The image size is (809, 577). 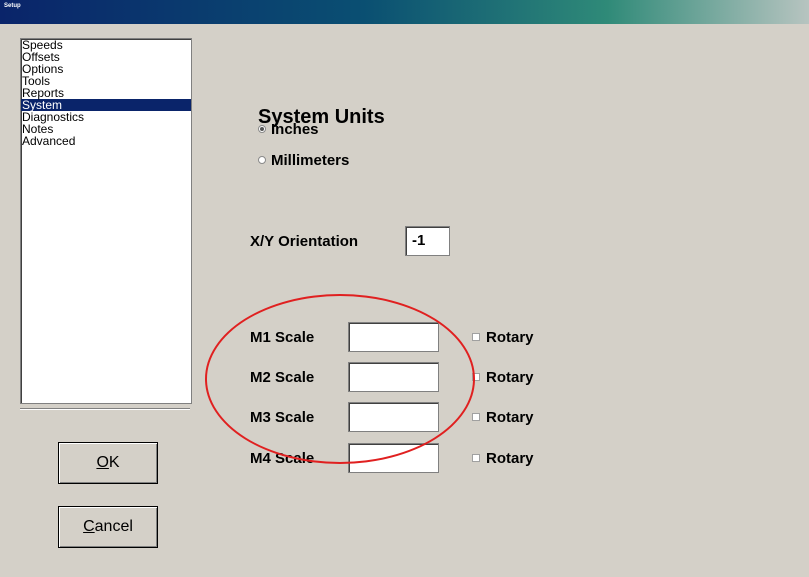 I want to click on m3-rotary-checkbox: Rotary, so click(x=503, y=417).